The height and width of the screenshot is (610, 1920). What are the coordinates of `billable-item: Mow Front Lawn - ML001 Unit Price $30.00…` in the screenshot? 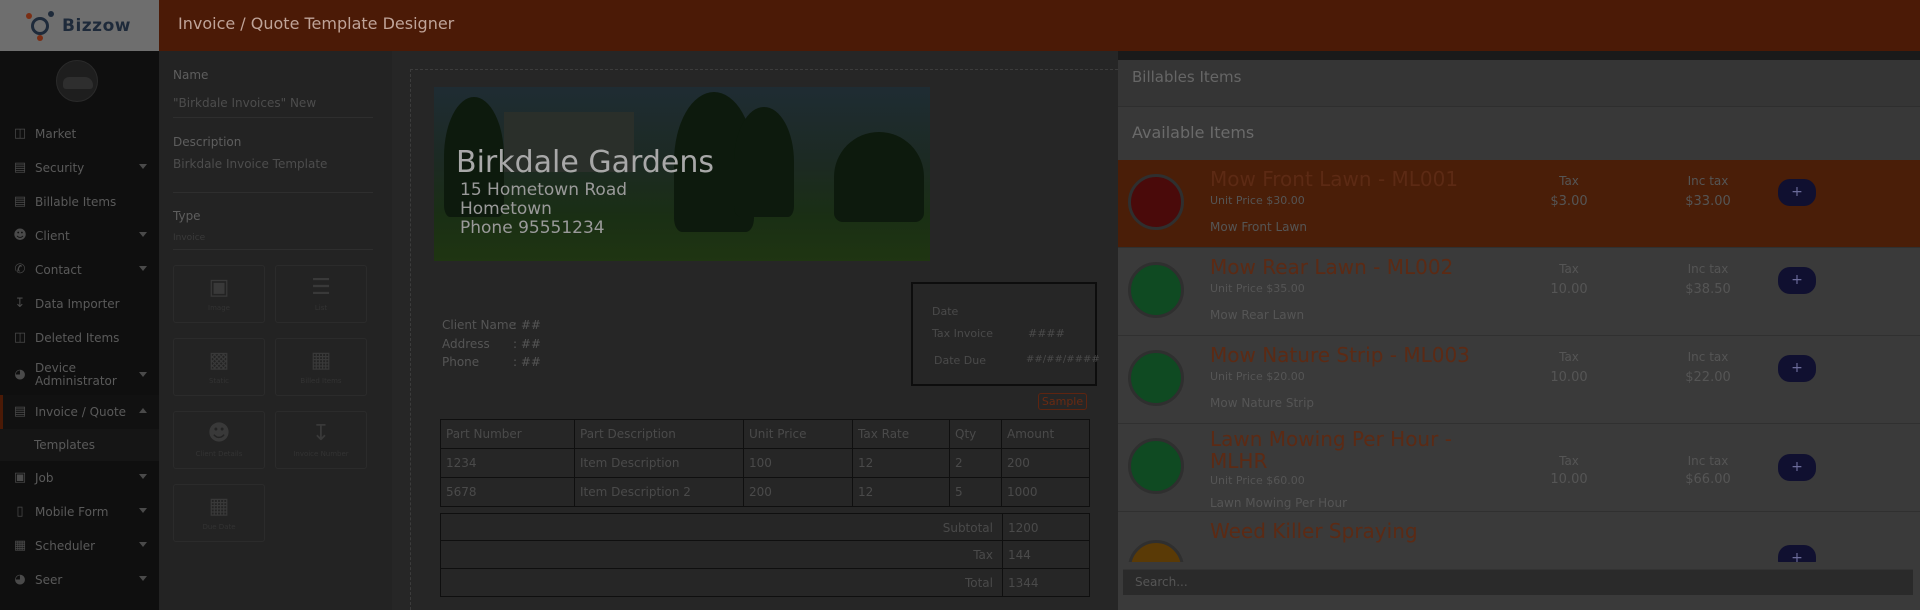 It's located at (1519, 204).